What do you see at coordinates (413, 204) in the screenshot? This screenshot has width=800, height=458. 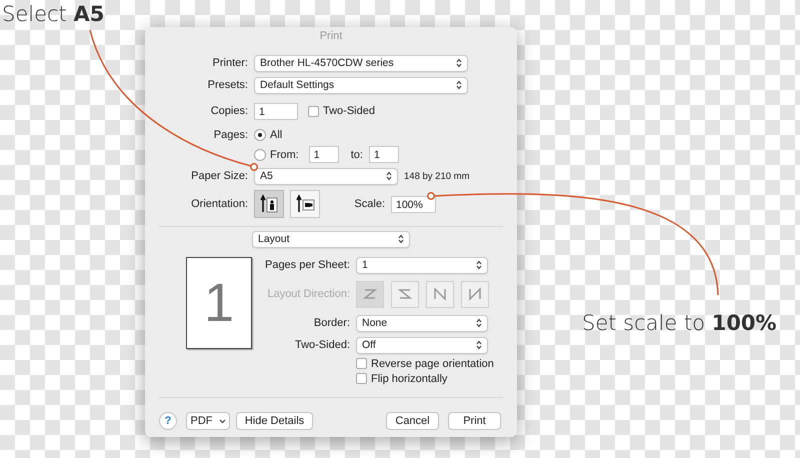 I see `scale-field: 100%` at bounding box center [413, 204].